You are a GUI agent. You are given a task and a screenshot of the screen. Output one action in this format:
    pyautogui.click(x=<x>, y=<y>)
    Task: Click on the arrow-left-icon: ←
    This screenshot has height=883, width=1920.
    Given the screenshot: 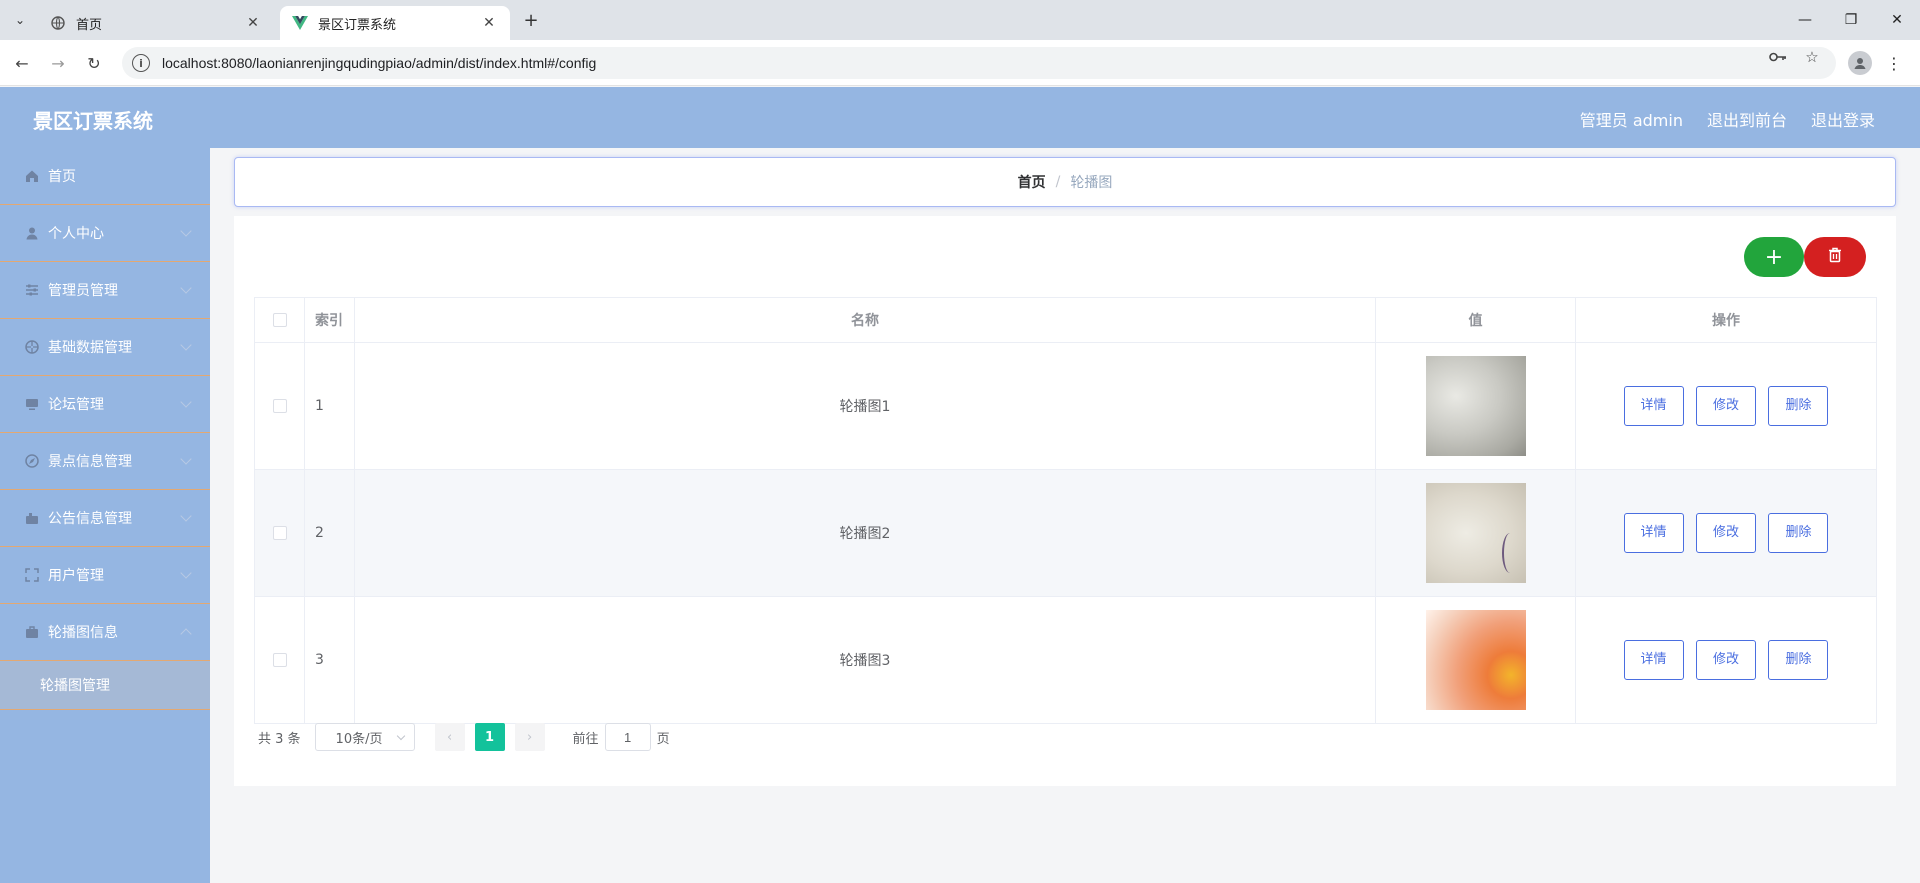 What is the action you would take?
    pyautogui.click(x=22, y=63)
    